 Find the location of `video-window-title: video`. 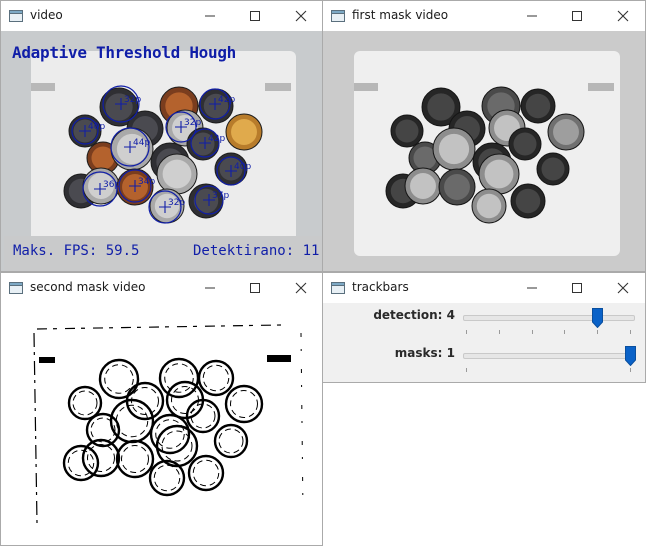

video-window-title: video is located at coordinates (46, 15).